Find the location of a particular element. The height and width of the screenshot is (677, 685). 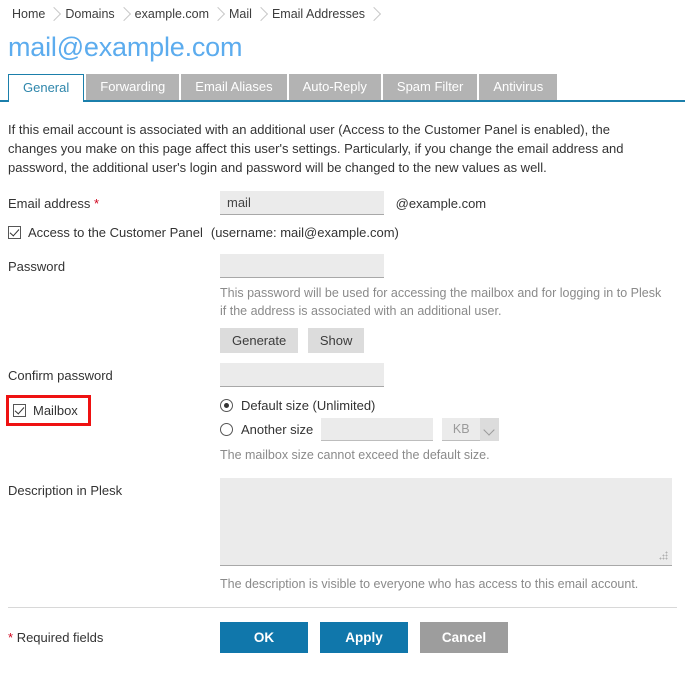

email-address-input is located at coordinates (302, 203).